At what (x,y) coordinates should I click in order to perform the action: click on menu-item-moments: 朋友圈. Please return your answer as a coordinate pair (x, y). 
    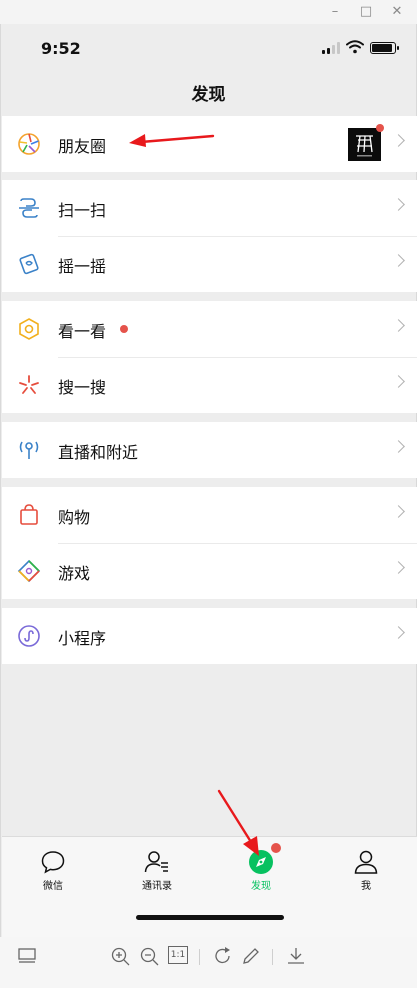
    Looking at the image, I should click on (209, 144).